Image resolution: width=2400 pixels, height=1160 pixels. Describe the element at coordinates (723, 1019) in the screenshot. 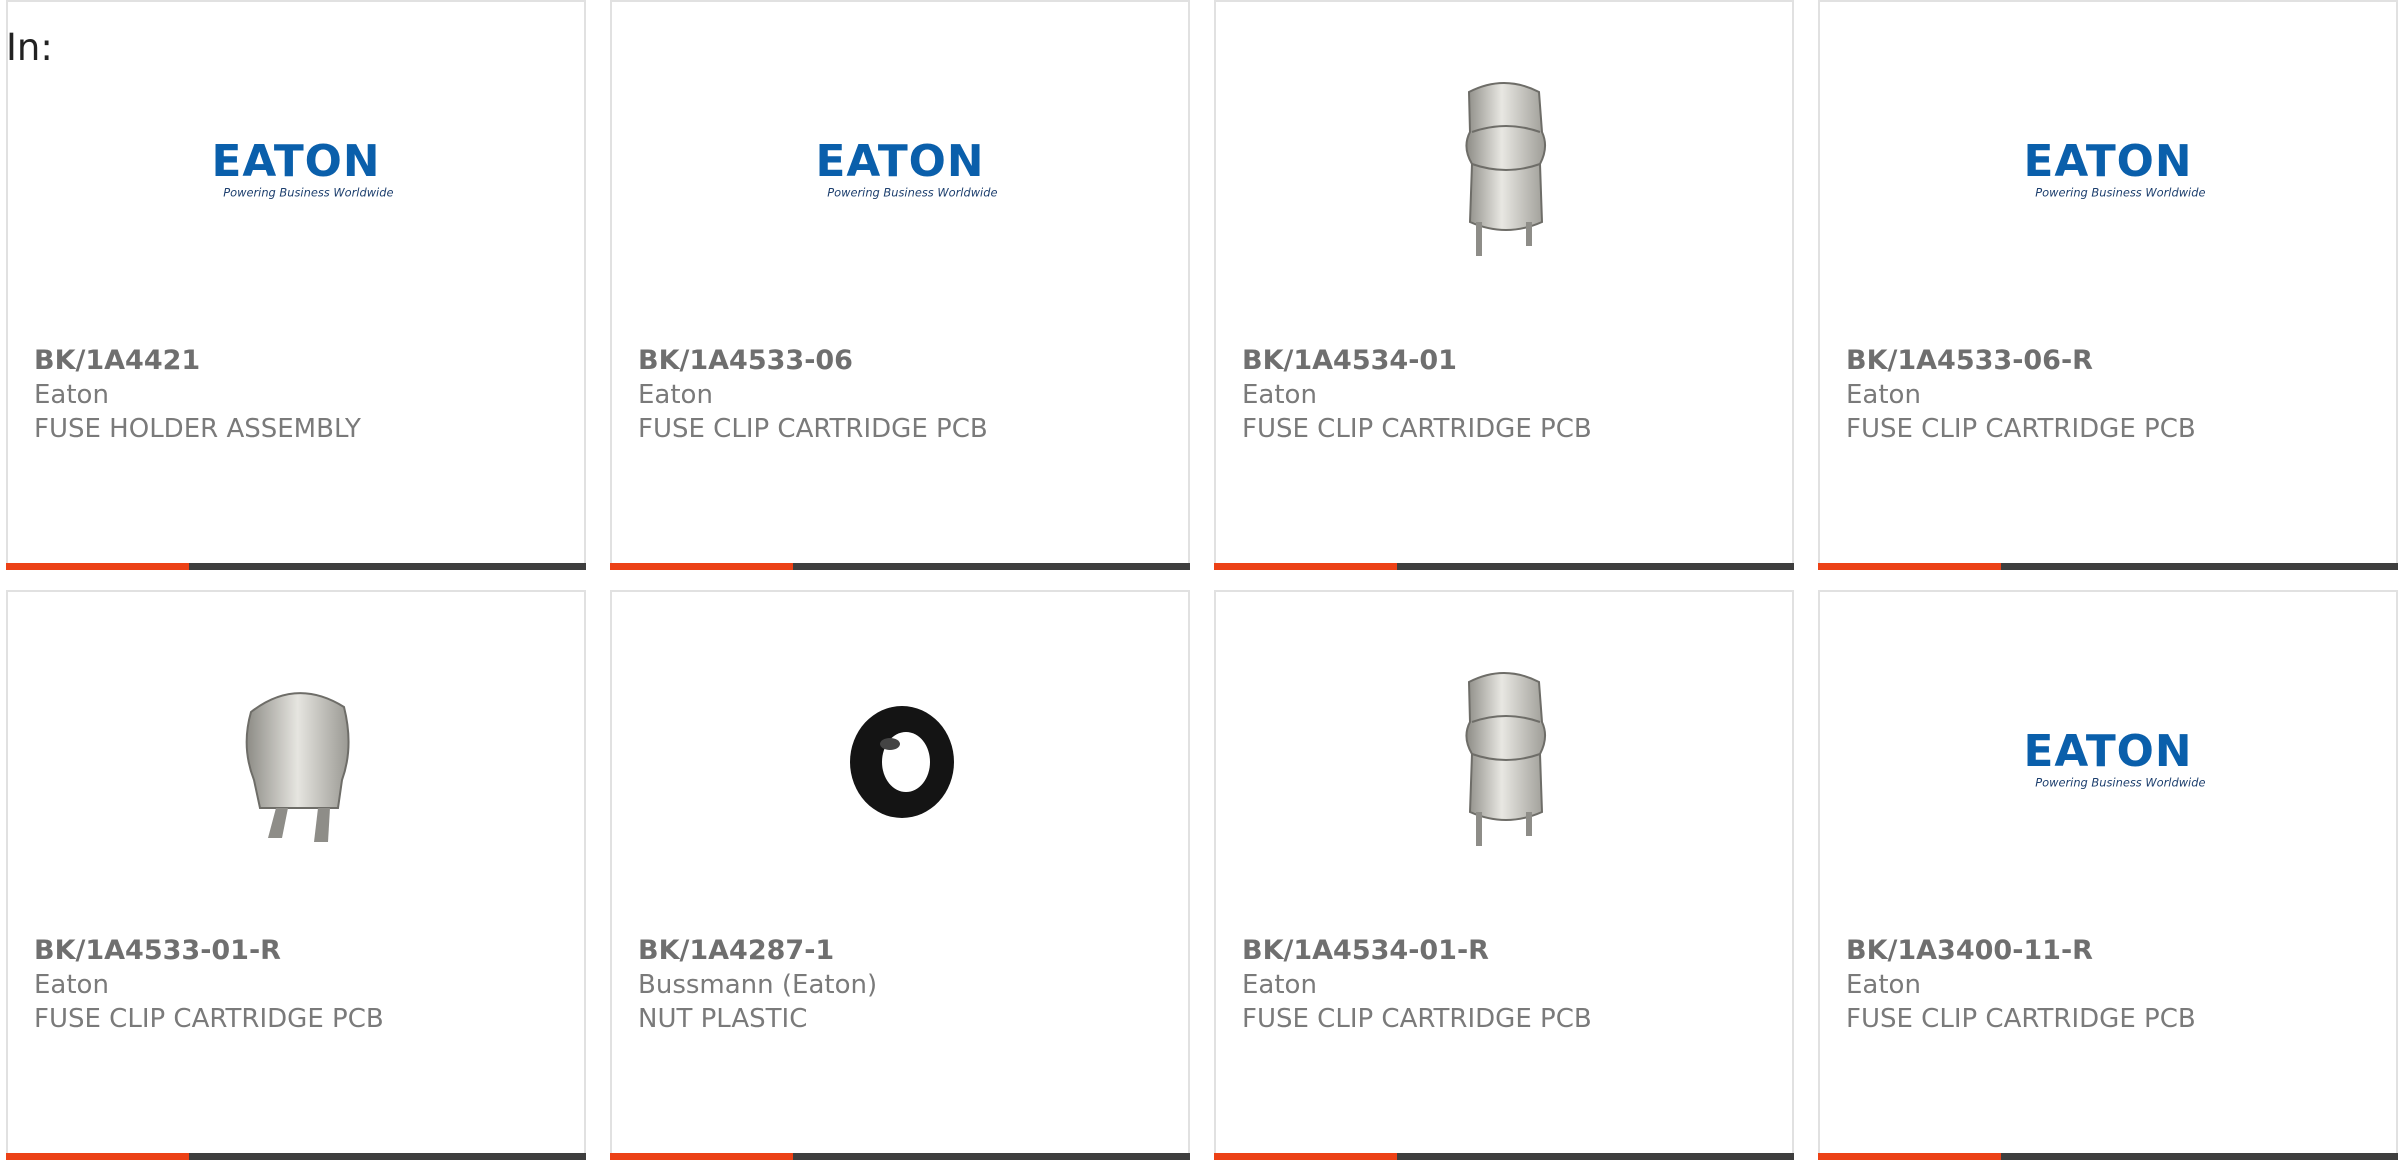

I see `description: NUT PLASTIC` at that location.